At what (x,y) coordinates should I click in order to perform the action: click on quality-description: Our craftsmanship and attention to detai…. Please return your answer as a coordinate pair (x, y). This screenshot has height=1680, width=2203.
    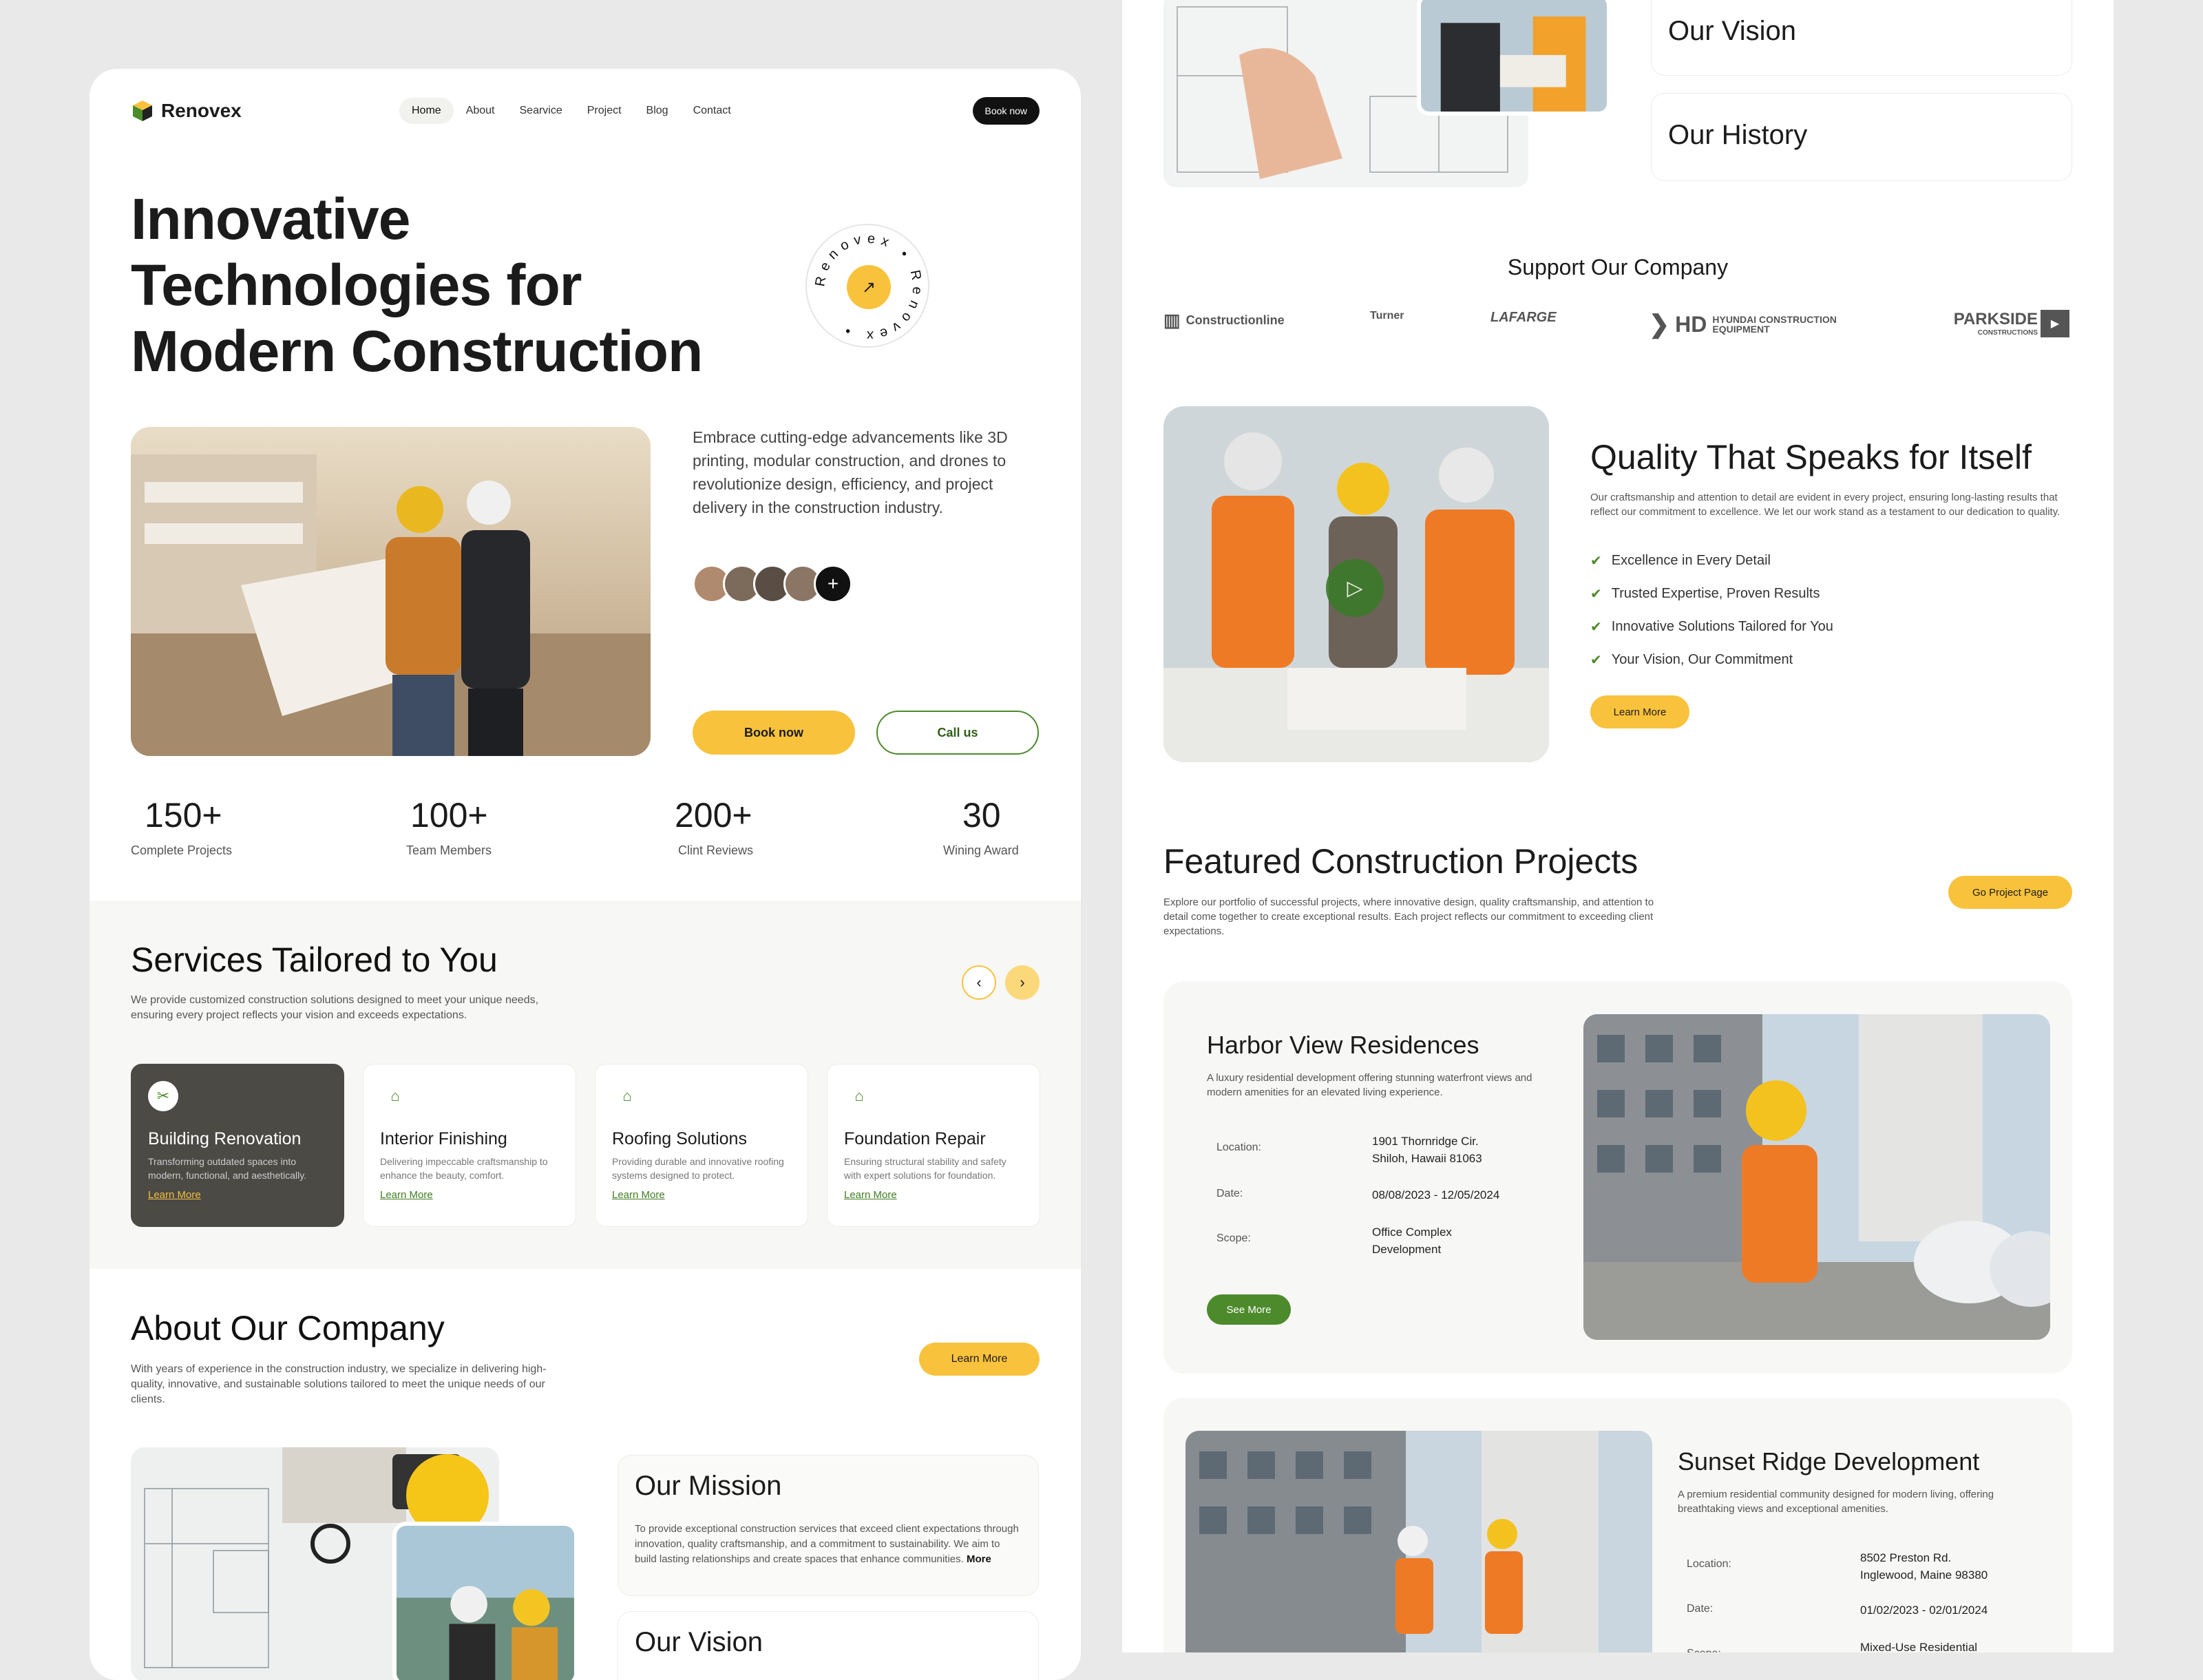
    Looking at the image, I should click on (1831, 504).